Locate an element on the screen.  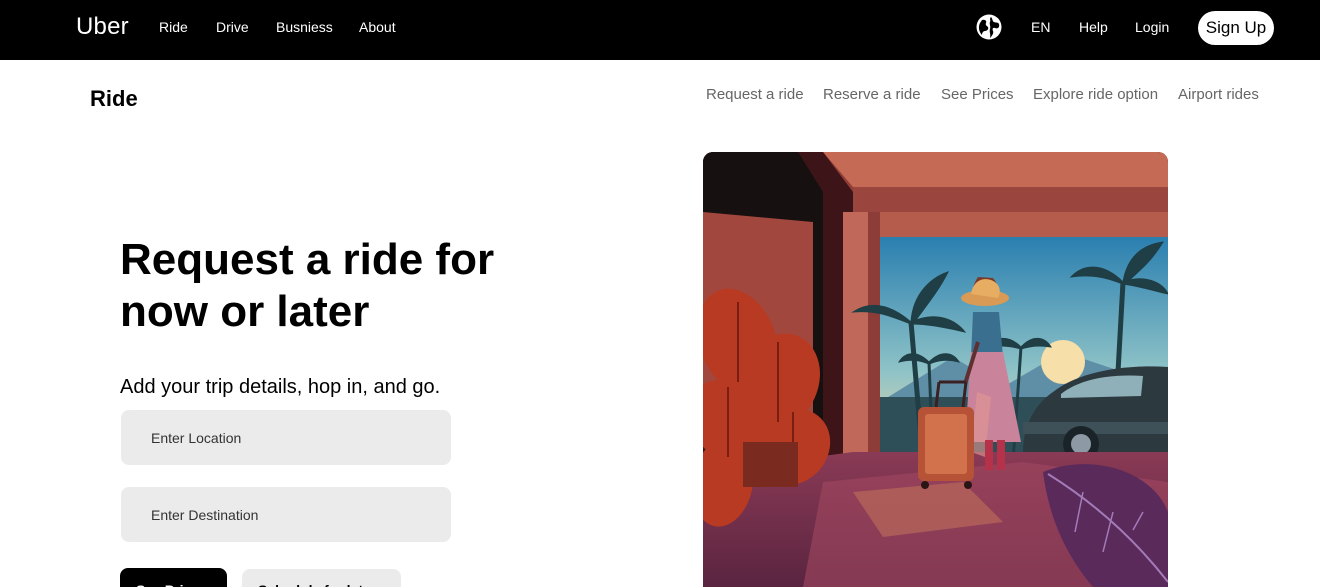
section-title: Ride is located at coordinates (114, 98).